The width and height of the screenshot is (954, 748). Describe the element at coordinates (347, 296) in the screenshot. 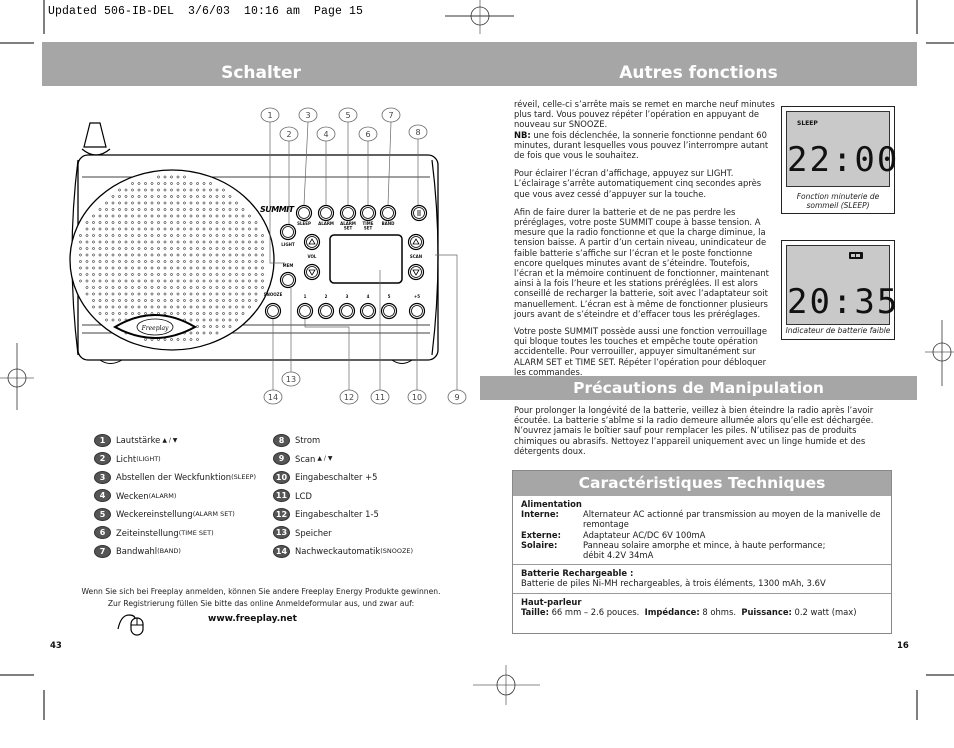

I see `button-label: 3` at that location.